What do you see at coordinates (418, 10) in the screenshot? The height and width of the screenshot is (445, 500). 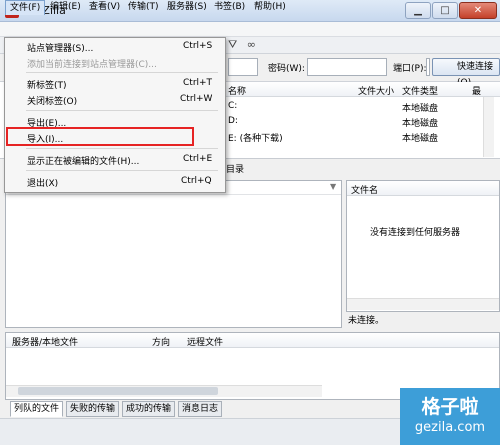 I see `minimize-button: ▁` at bounding box center [418, 10].